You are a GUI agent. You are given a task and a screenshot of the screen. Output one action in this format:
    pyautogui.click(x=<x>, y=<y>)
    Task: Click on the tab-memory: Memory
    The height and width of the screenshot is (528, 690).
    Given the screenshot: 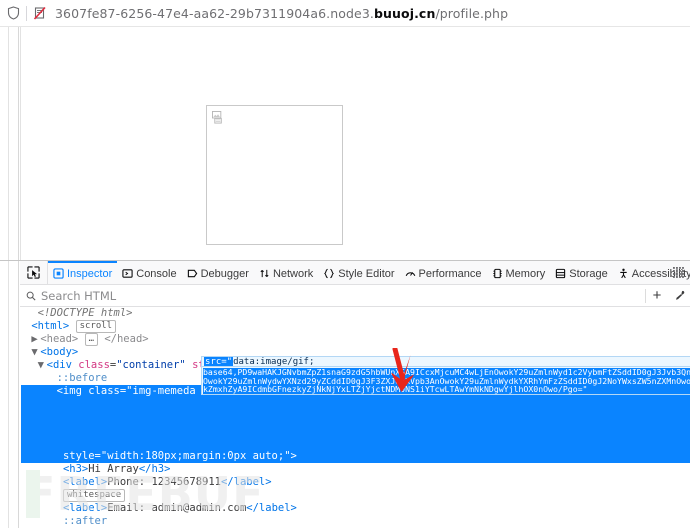 What is the action you would take?
    pyautogui.click(x=519, y=272)
    